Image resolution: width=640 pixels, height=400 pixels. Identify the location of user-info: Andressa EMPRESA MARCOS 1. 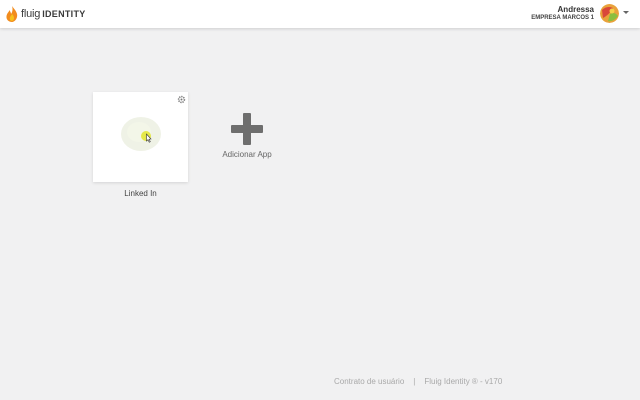
(562, 14).